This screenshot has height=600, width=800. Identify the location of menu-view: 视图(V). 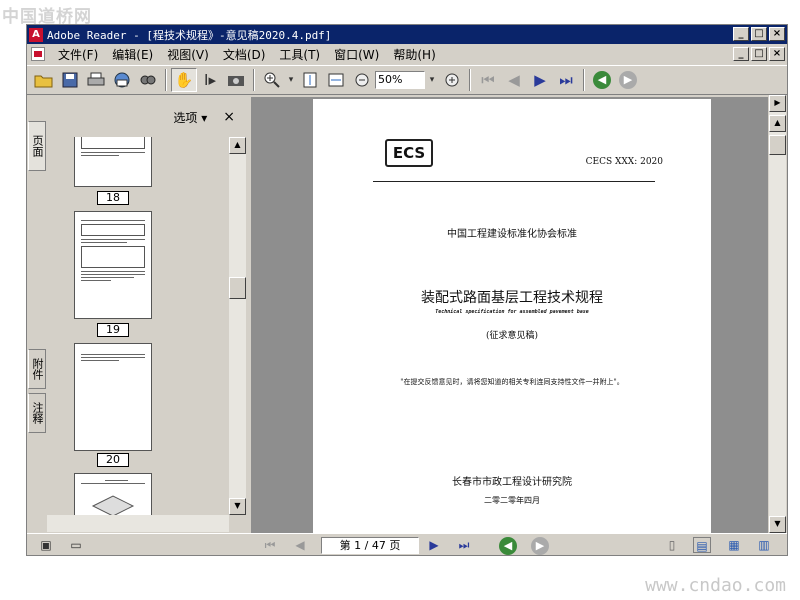
(188, 54).